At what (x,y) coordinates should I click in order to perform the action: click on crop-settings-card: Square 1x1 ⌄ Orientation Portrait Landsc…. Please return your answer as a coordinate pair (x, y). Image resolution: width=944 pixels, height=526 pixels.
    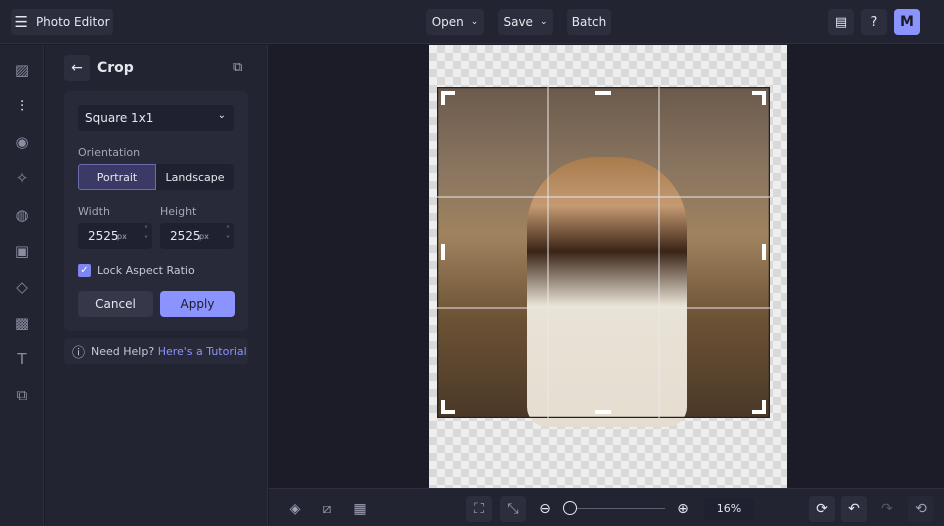
    Looking at the image, I should click on (156, 211).